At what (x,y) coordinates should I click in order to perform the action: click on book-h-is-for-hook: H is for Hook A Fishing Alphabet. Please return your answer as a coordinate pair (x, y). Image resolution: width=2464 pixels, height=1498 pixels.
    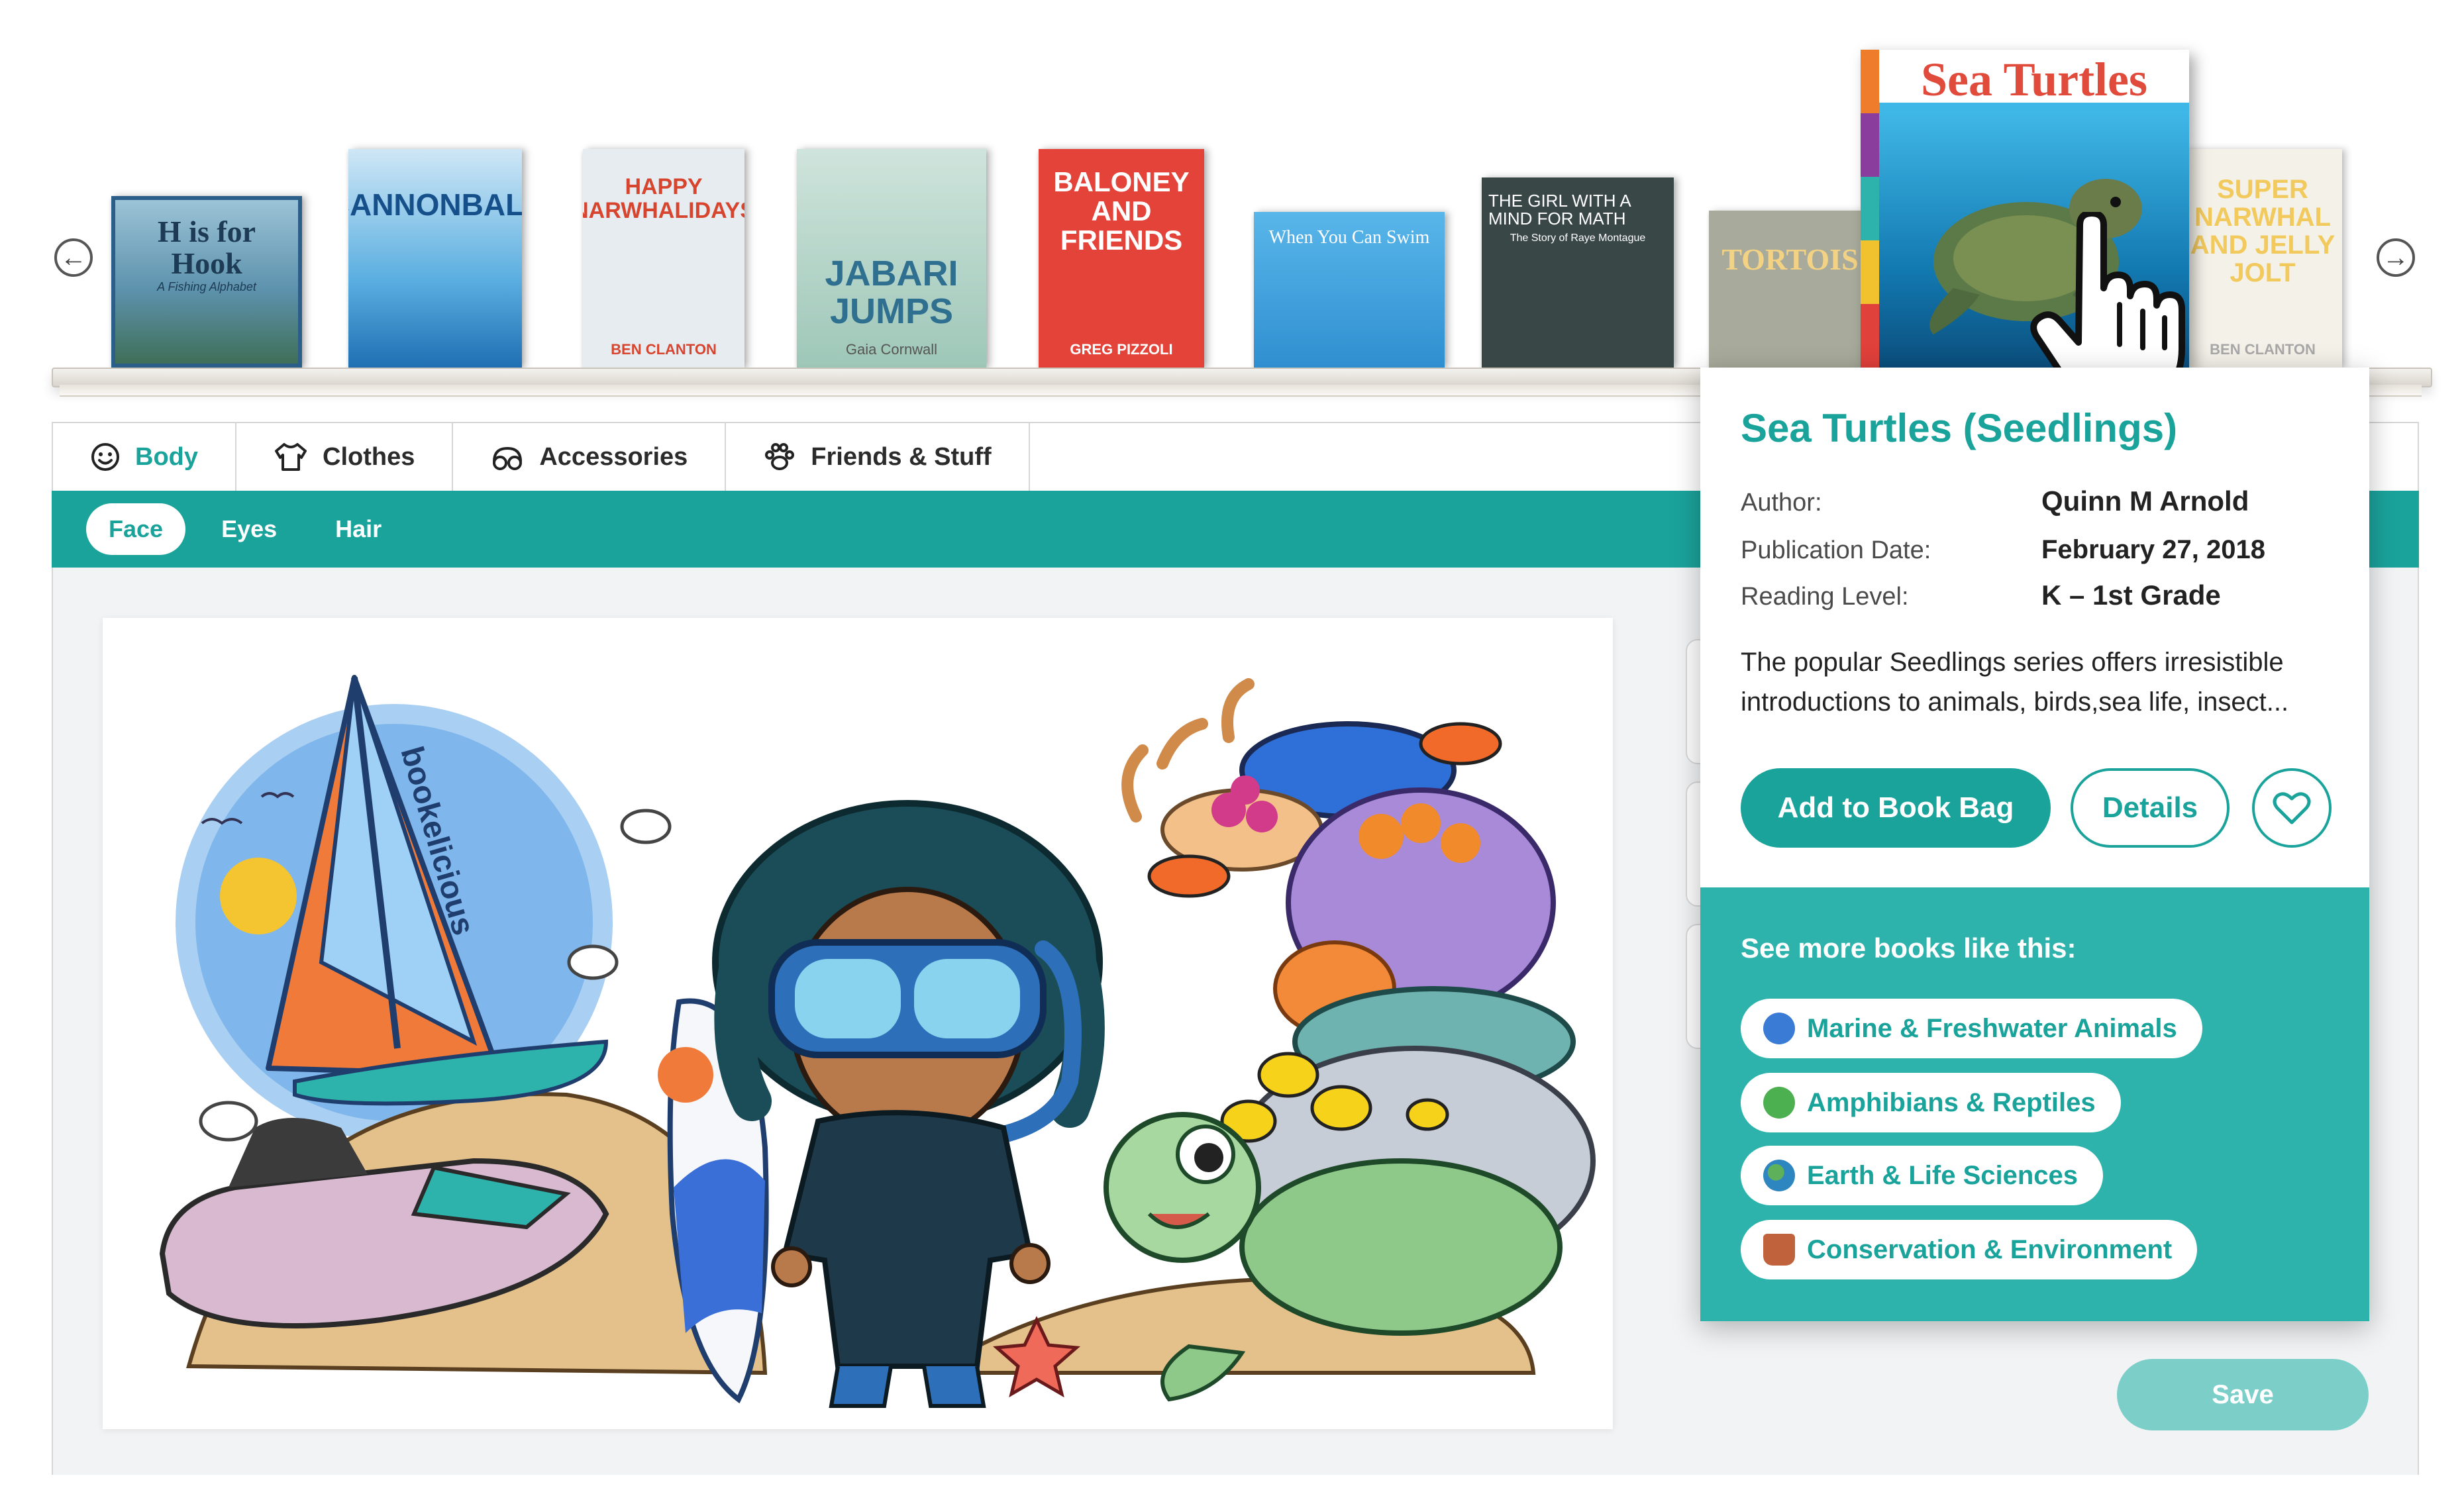
    Looking at the image, I should click on (206, 282).